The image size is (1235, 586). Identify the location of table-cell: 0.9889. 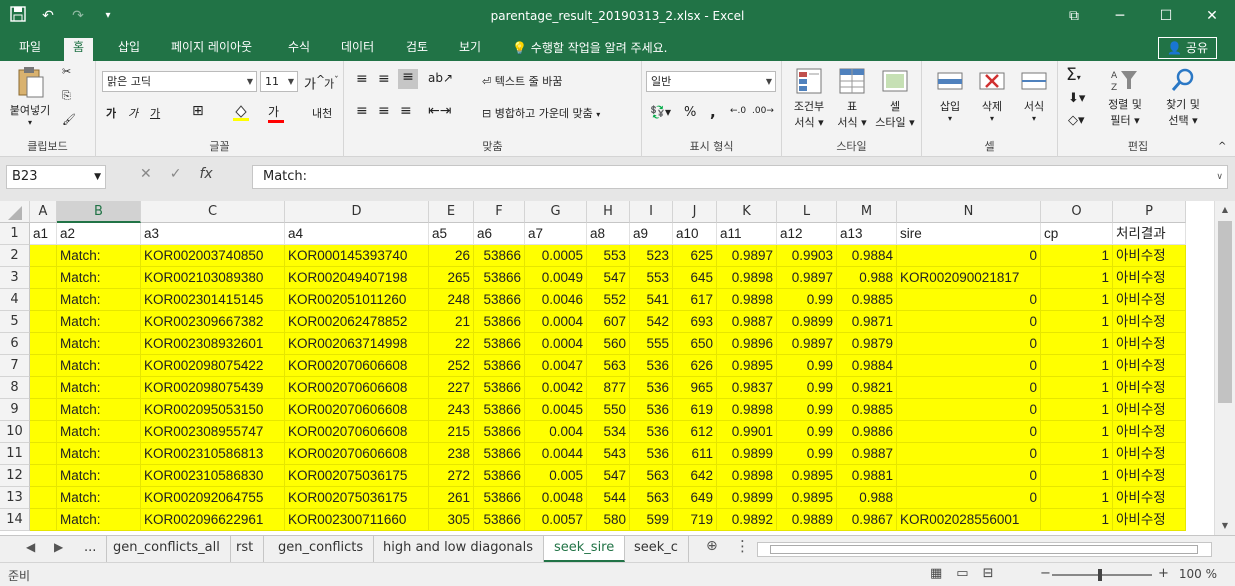
(807, 520).